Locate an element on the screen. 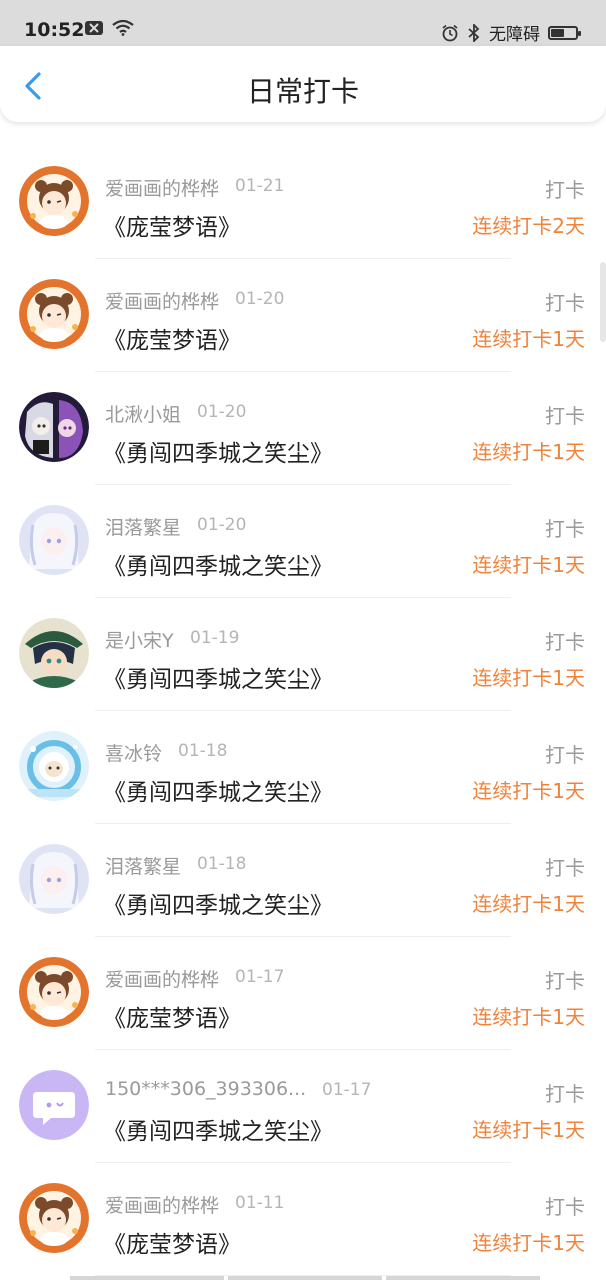 The width and height of the screenshot is (606, 1280). scroll-indicator is located at coordinates (603, 302).